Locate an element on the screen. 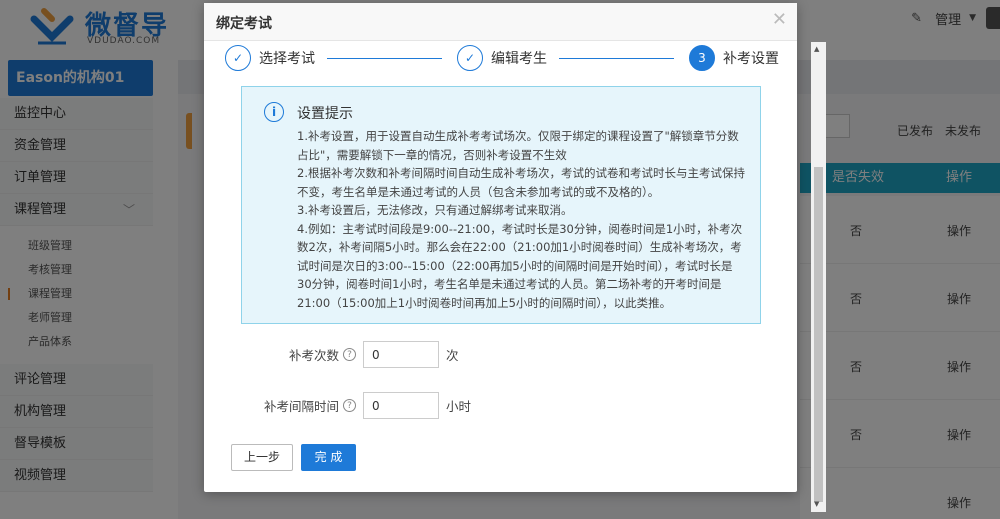  step-select-exam: ✓ 选择考试 is located at coordinates (270, 58).